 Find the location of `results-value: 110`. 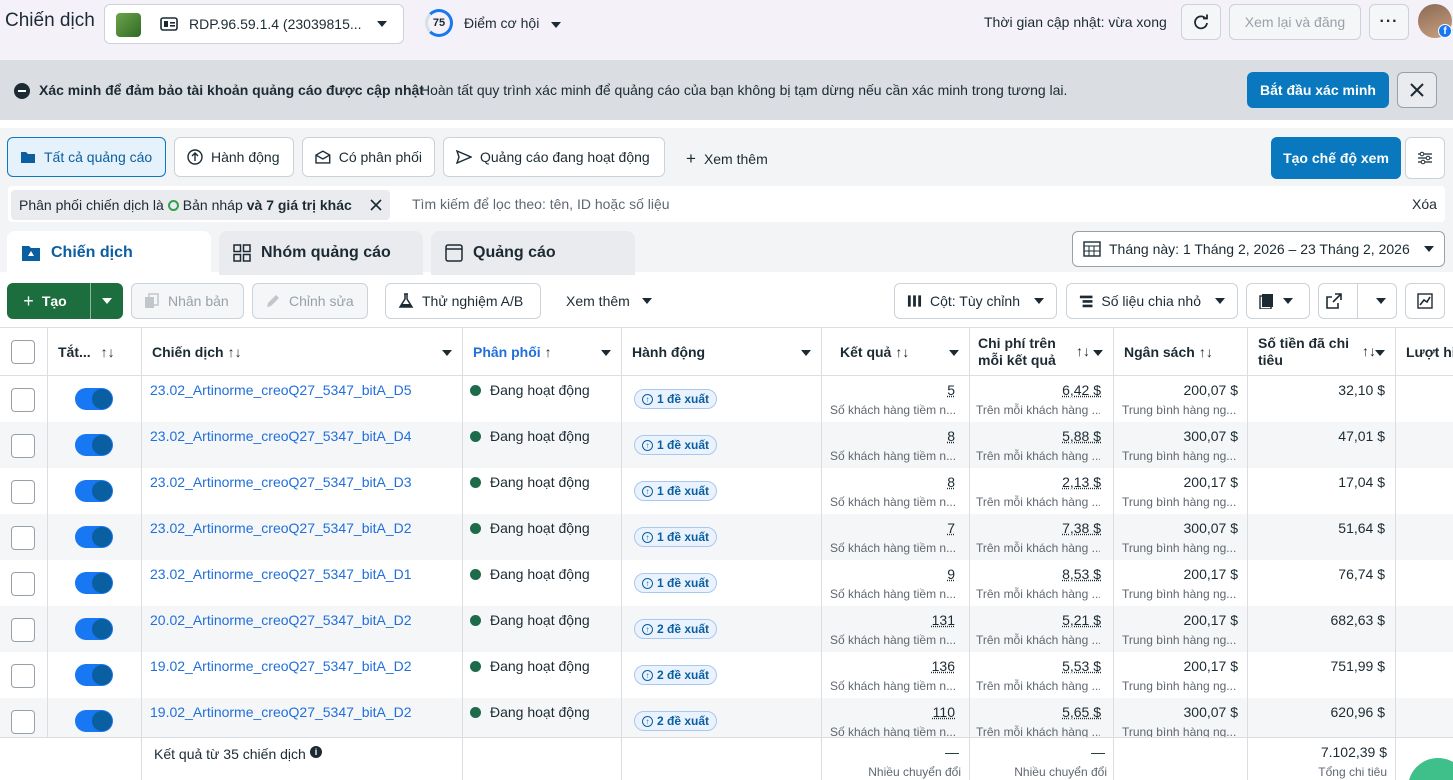

results-value: 110 is located at coordinates (944, 712).